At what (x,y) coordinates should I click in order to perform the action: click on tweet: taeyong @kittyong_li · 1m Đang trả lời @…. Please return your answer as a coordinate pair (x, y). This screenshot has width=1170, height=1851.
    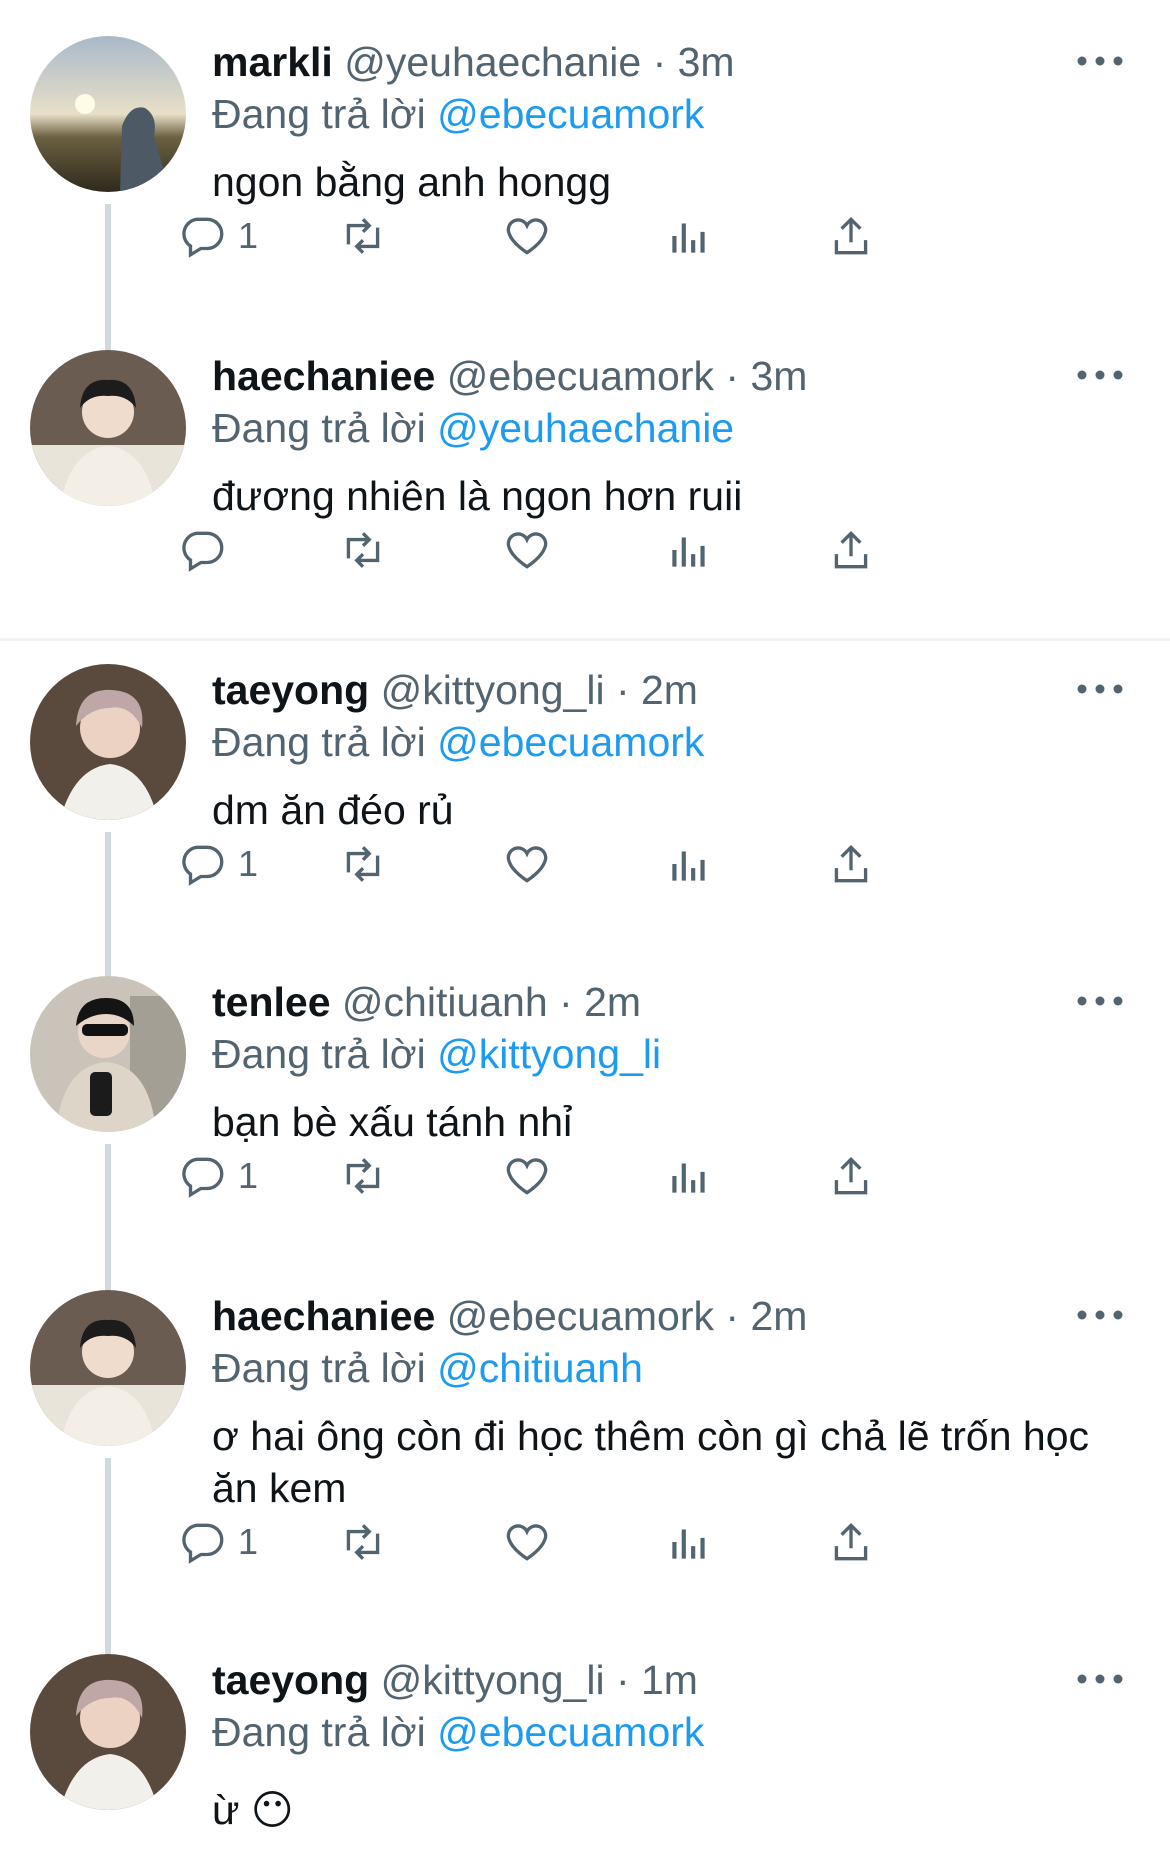
    Looking at the image, I should click on (585, 1721).